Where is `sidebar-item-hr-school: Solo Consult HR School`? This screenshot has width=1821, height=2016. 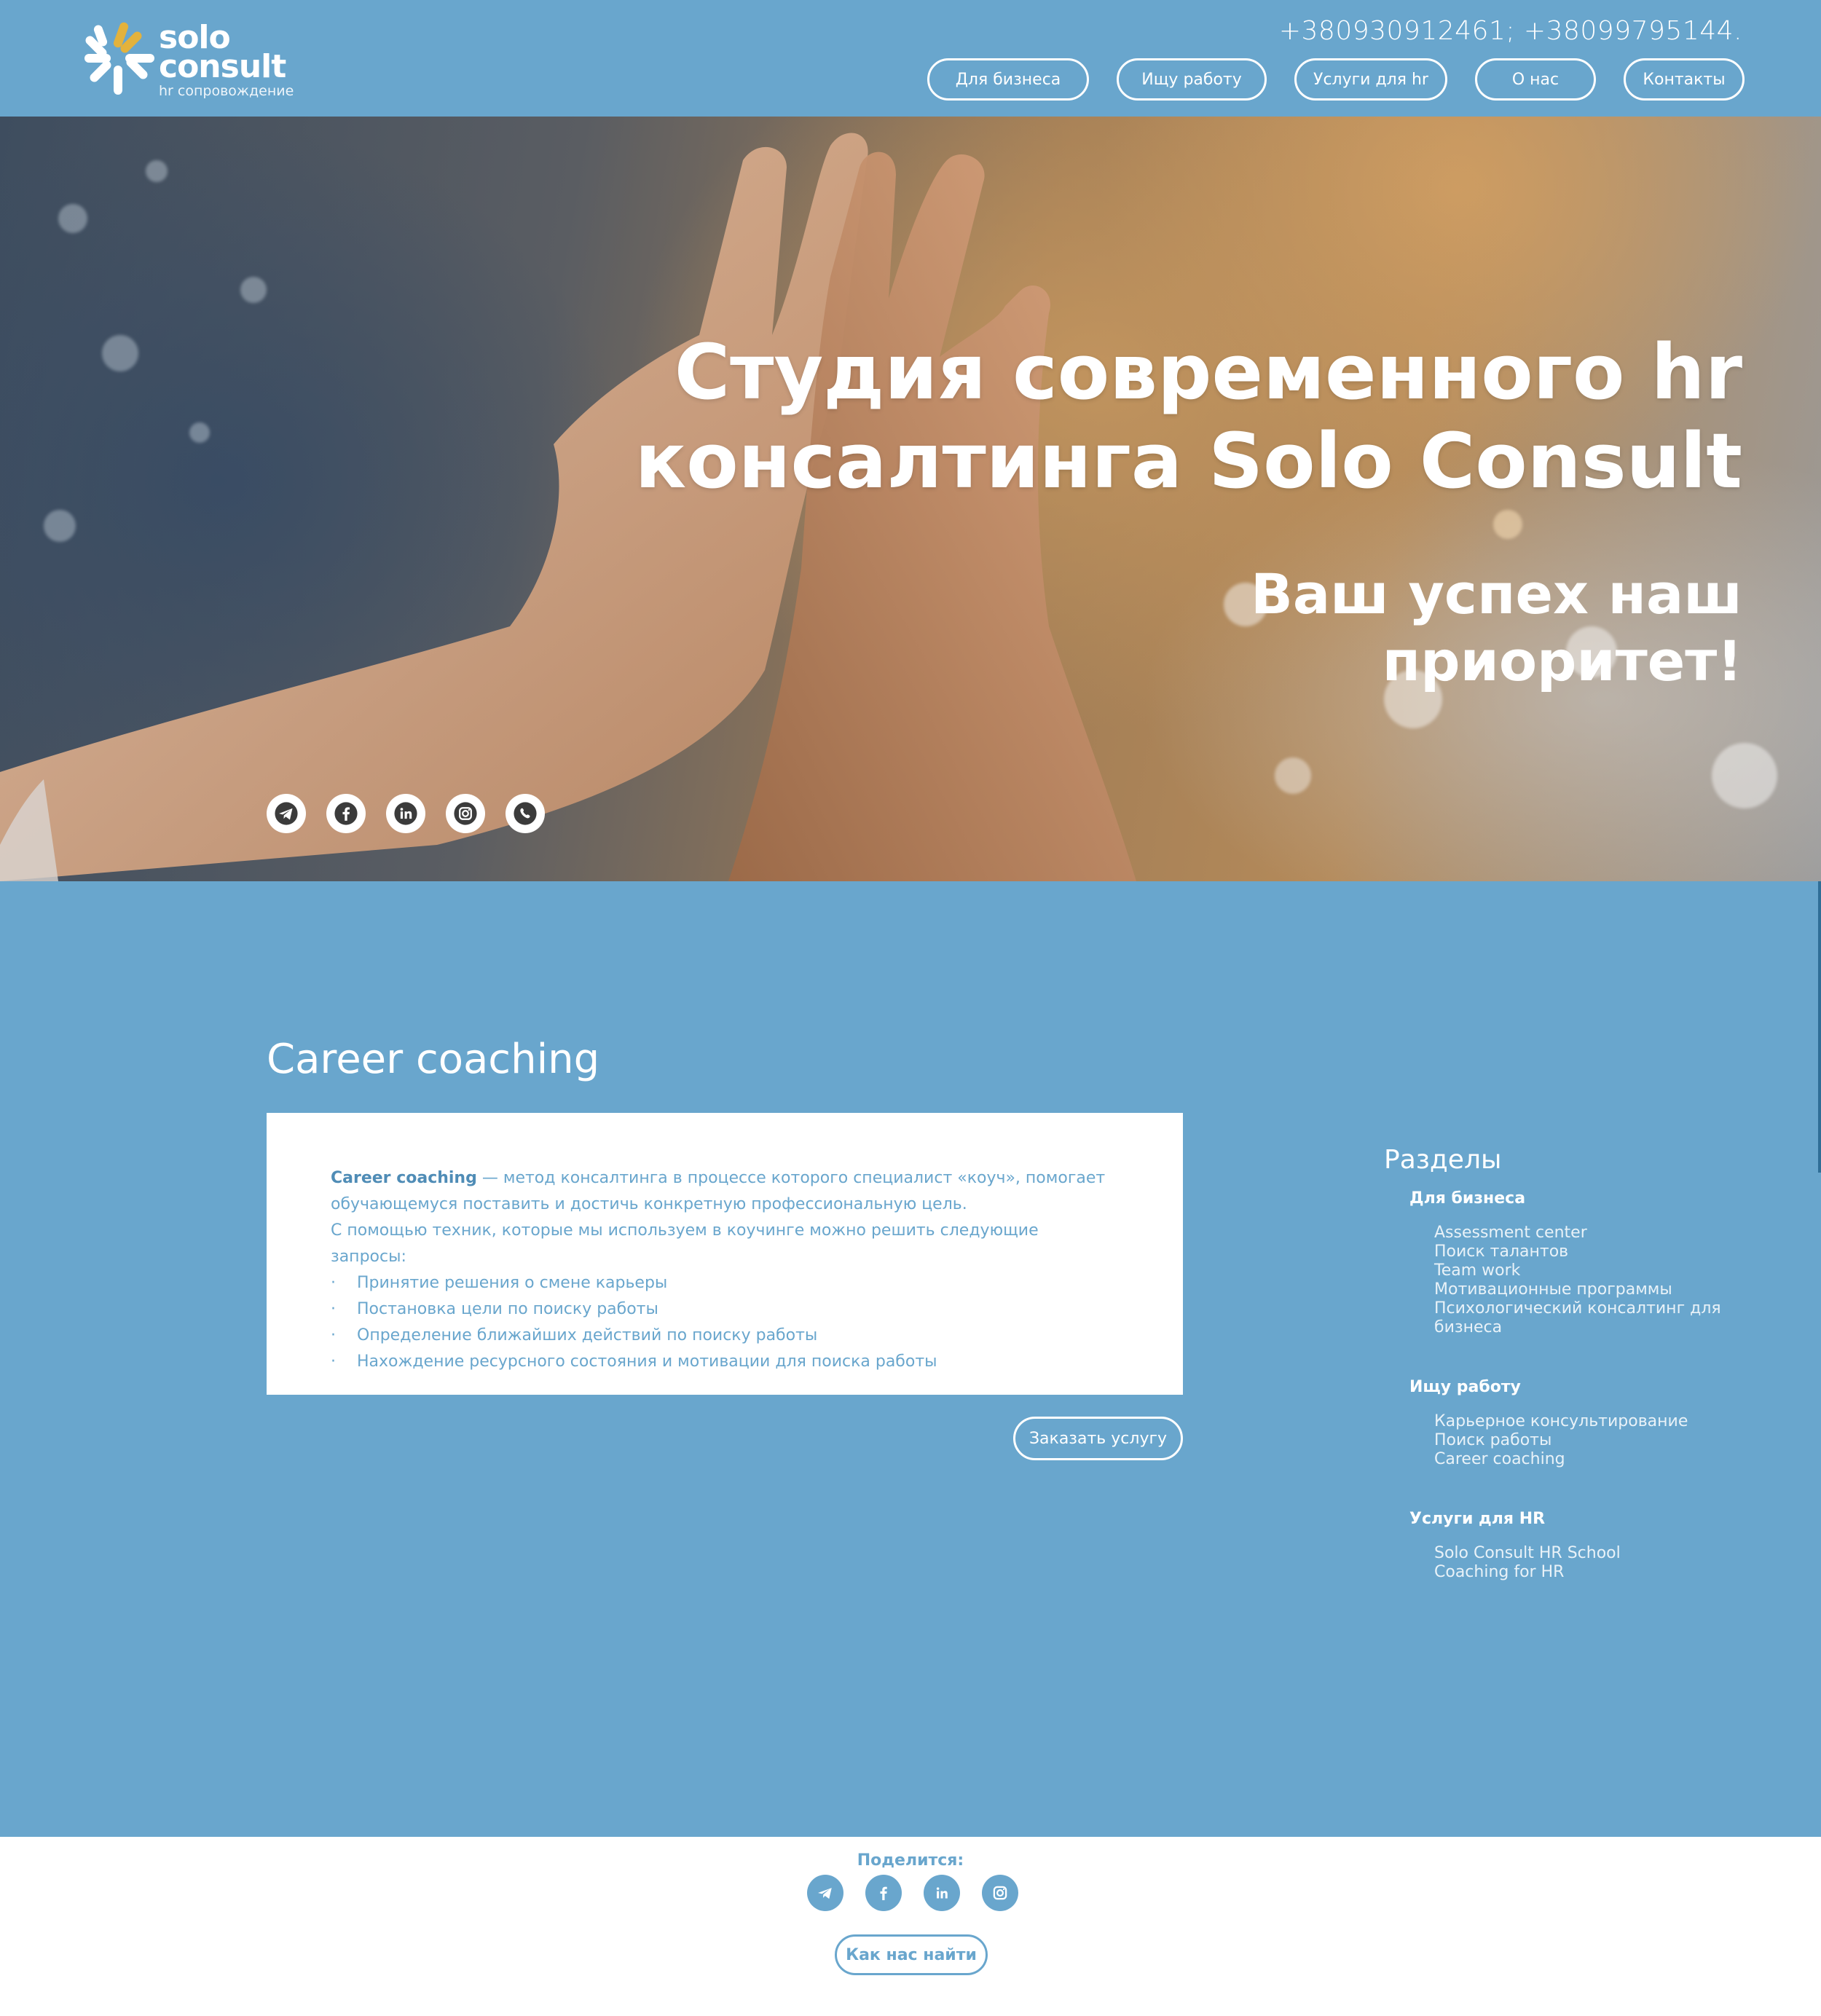 sidebar-item-hr-school: Solo Consult HR School is located at coordinates (1584, 1553).